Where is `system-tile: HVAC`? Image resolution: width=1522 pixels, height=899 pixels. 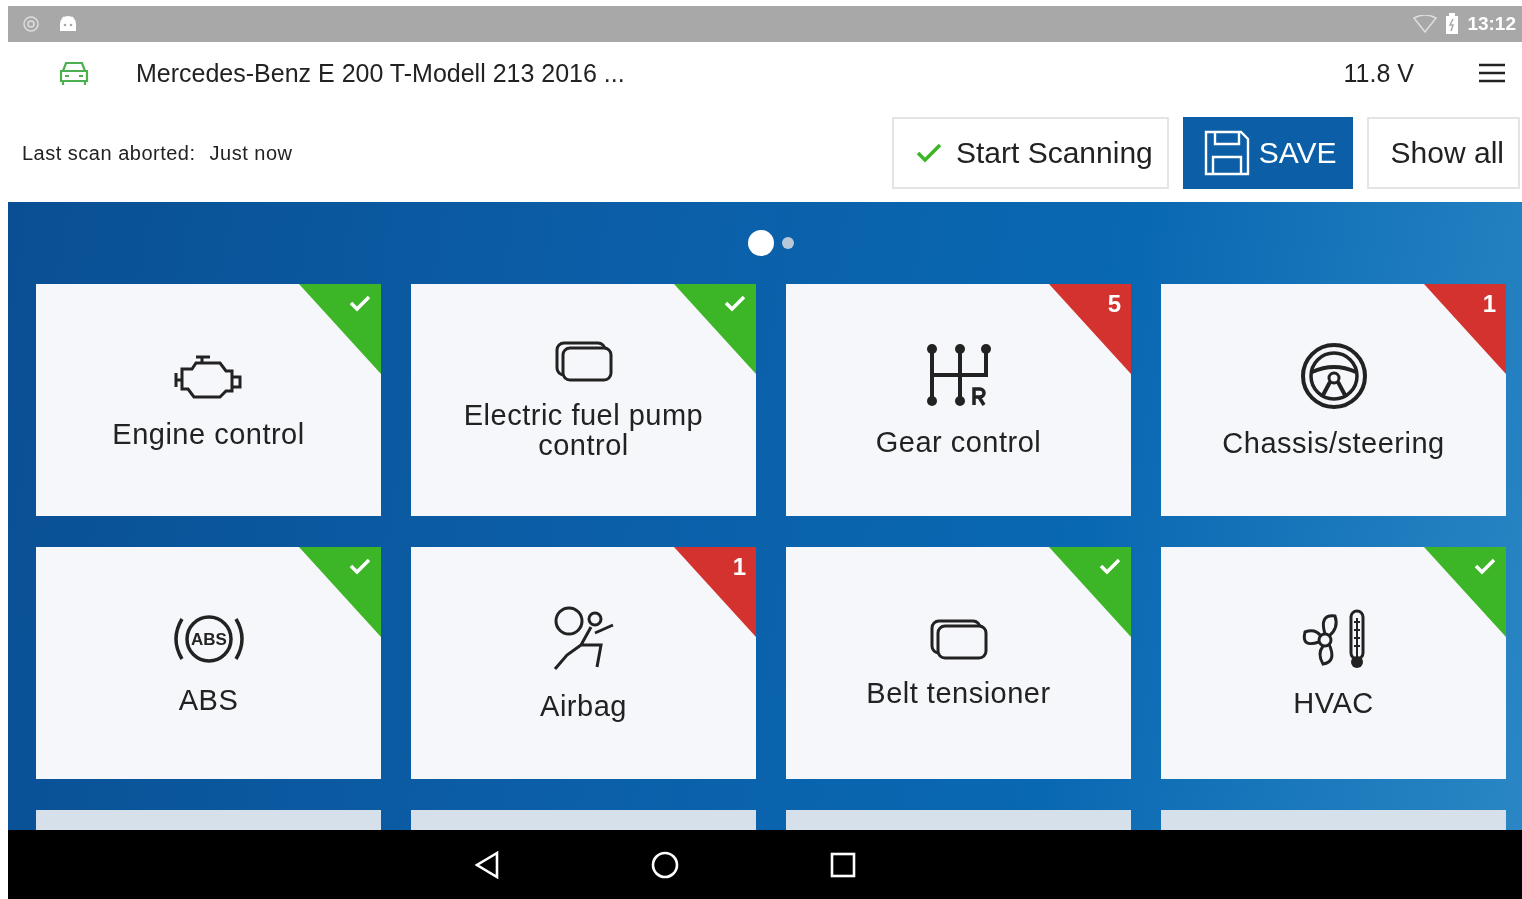 system-tile: HVAC is located at coordinates (1333, 663).